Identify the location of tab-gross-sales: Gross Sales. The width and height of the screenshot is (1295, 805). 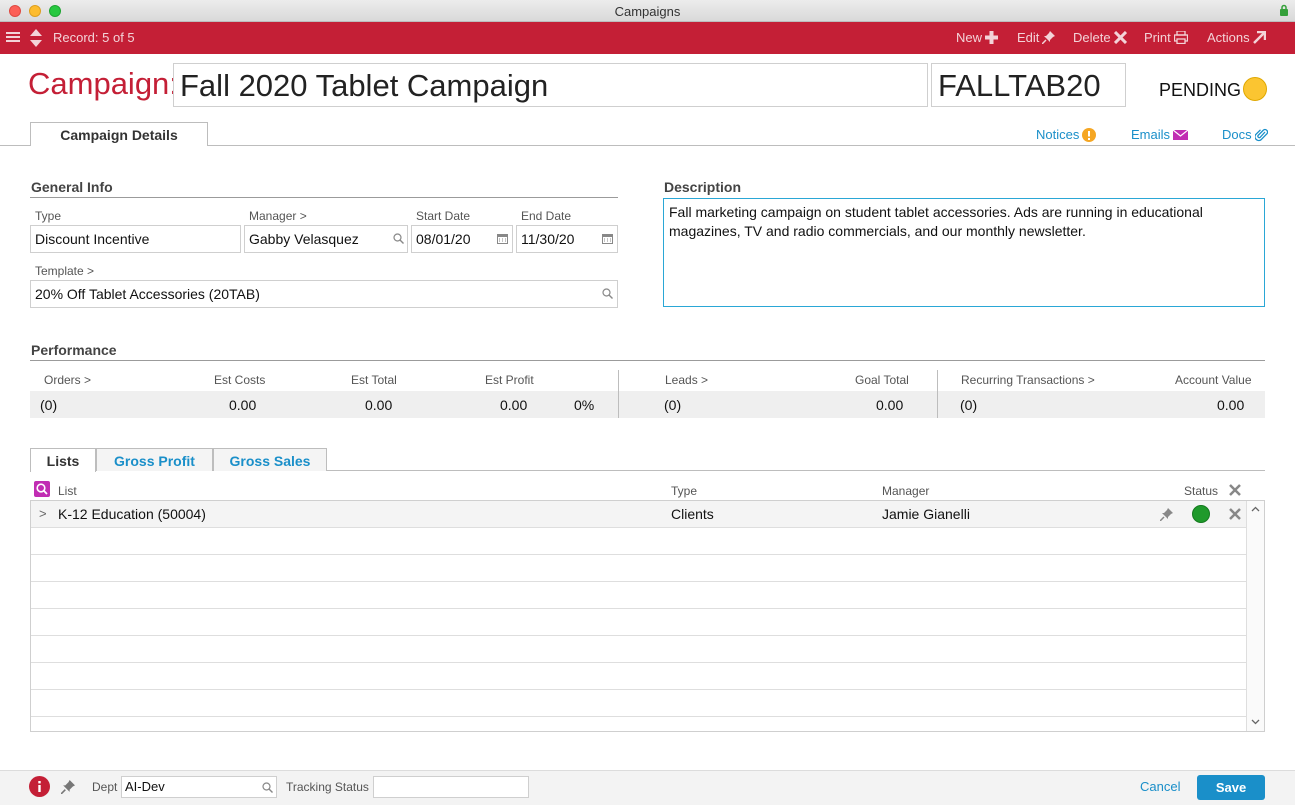
(270, 459).